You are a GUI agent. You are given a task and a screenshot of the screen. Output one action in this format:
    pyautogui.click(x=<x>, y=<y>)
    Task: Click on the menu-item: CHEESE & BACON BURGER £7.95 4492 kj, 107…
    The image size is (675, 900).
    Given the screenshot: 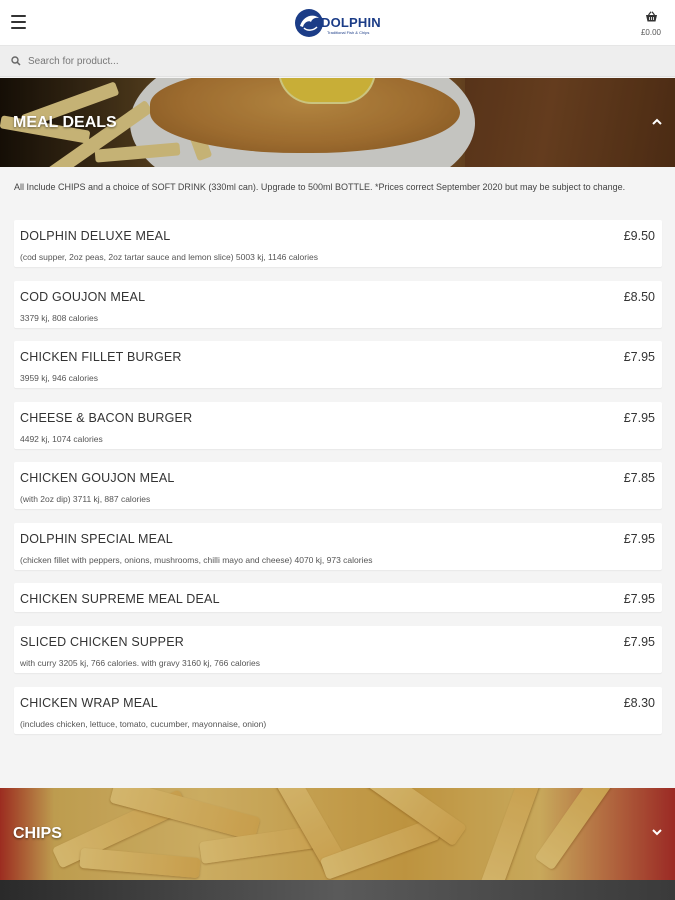 What is the action you would take?
    pyautogui.click(x=338, y=425)
    